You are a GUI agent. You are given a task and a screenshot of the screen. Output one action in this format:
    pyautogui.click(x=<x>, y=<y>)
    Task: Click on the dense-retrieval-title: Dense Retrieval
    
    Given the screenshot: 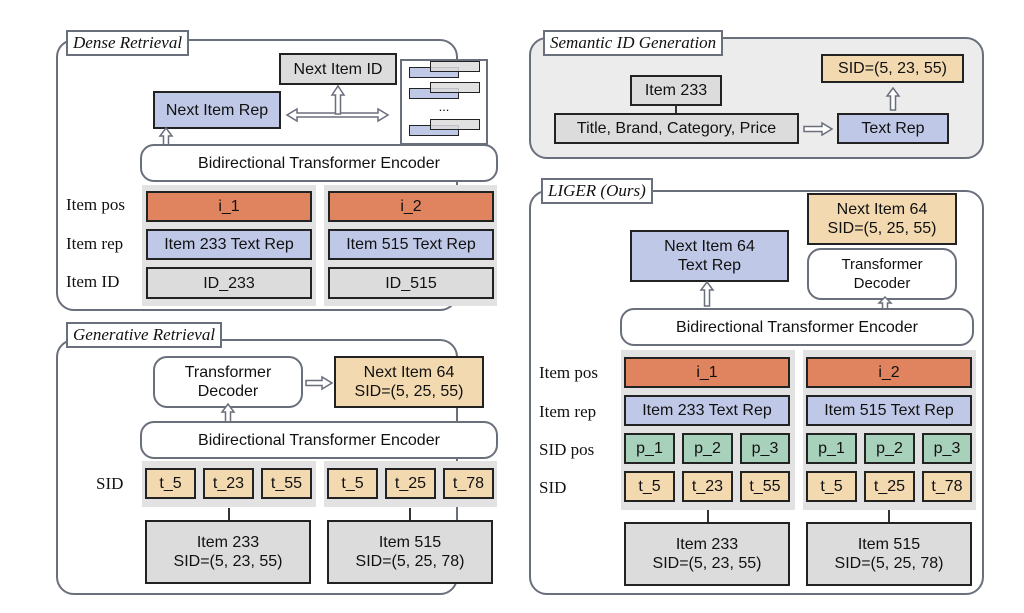 What is the action you would take?
    pyautogui.click(x=128, y=43)
    